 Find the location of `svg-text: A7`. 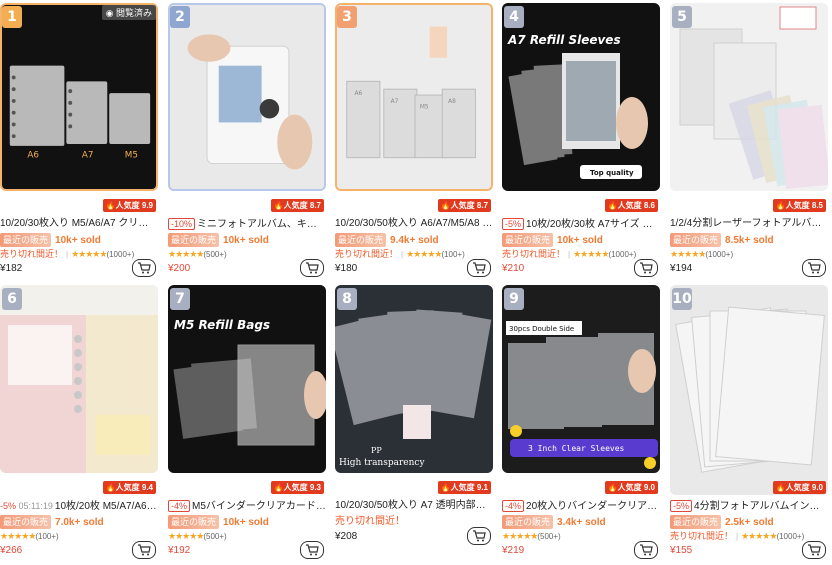

svg-text: A7 is located at coordinates (395, 102).